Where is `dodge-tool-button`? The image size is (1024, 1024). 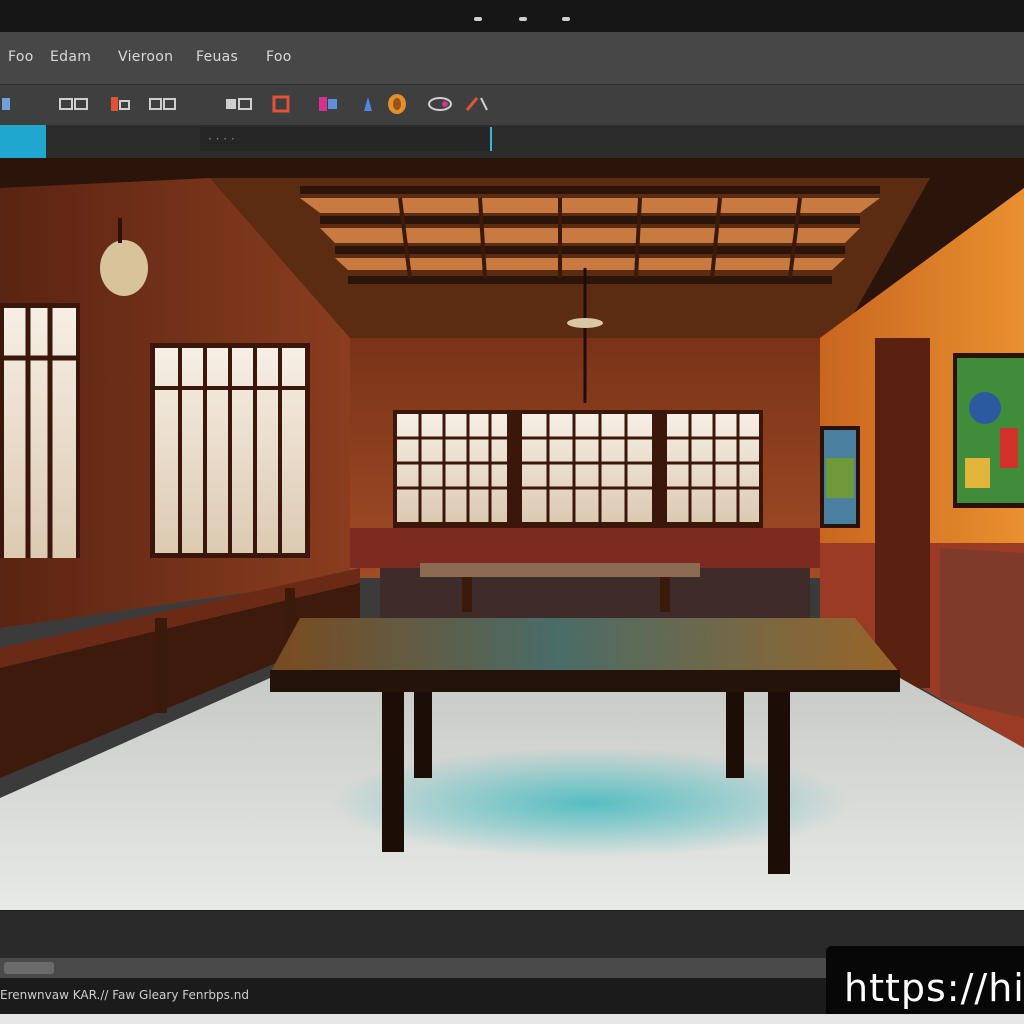
dodge-tool-button is located at coordinates (440, 104).